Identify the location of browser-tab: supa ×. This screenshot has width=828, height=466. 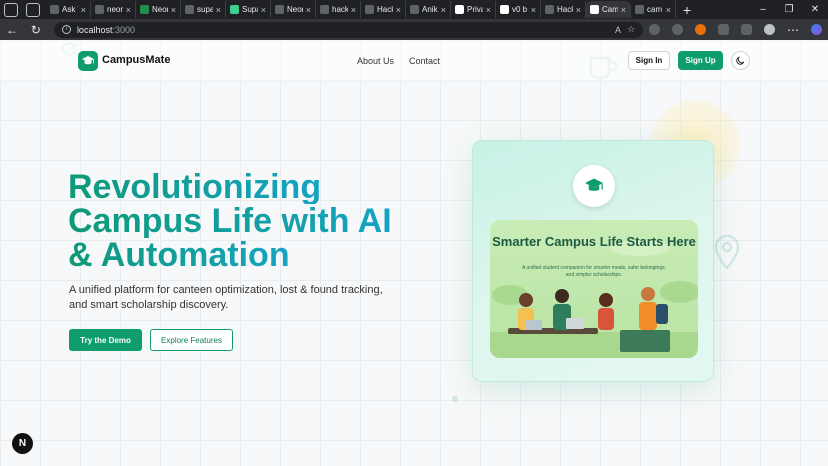
(203, 9).